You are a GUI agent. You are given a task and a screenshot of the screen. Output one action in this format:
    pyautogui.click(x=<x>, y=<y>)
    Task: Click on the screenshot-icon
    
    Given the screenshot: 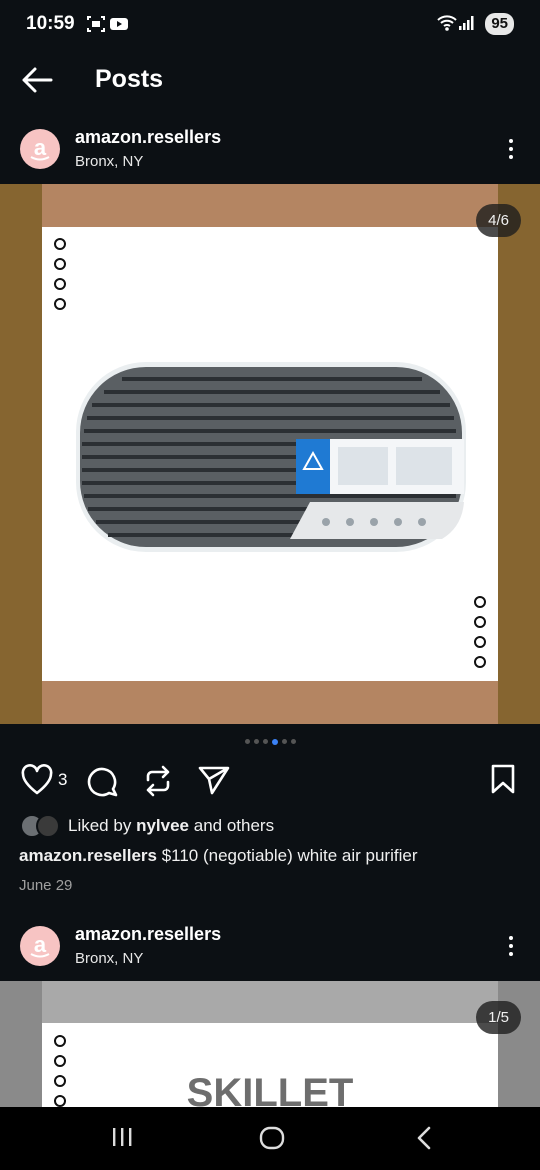 What is the action you would take?
    pyautogui.click(x=96, y=24)
    